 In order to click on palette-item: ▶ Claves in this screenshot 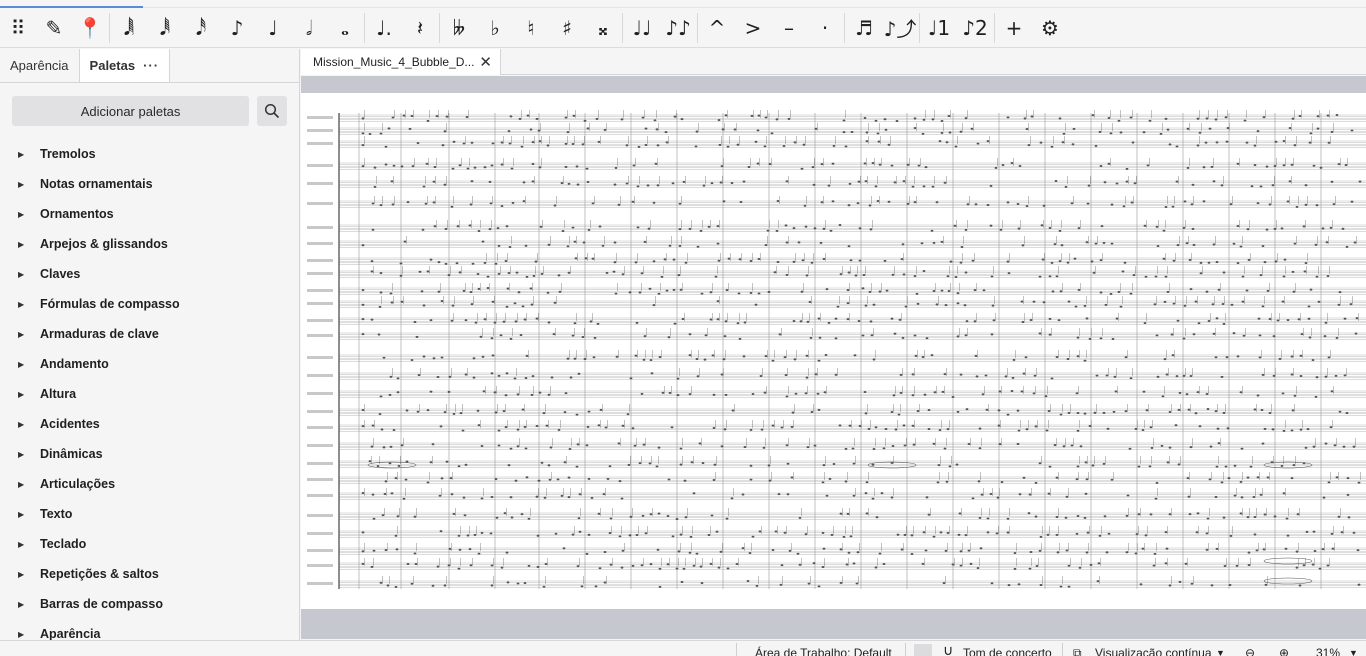, I will do `click(150, 274)`.